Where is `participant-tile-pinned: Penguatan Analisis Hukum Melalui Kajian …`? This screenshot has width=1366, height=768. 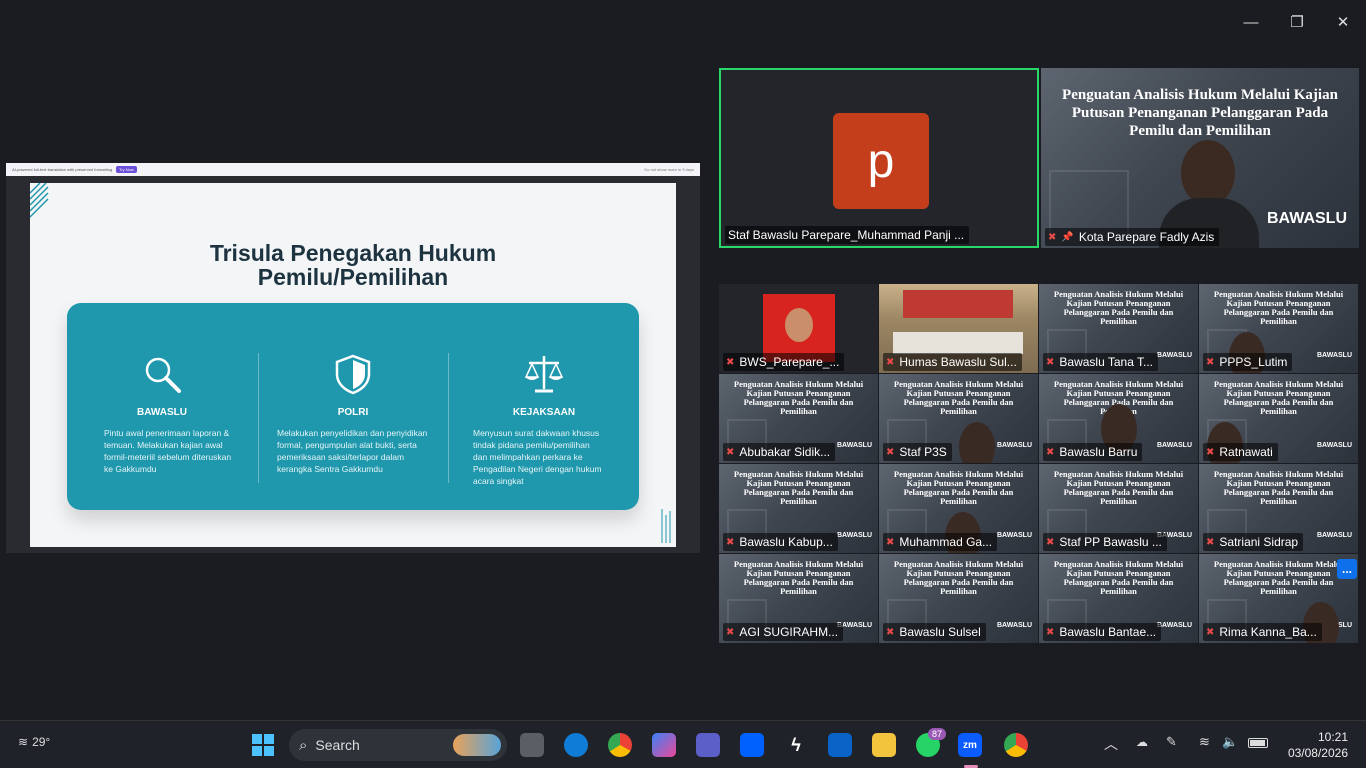
participant-tile-pinned: Penguatan Analisis Hukum Melalui Kajian … is located at coordinates (1200, 158).